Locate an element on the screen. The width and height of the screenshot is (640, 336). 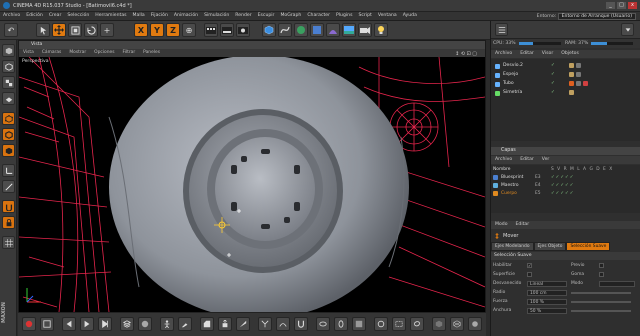
display-mode-icon is located at coordinates (439, 324).